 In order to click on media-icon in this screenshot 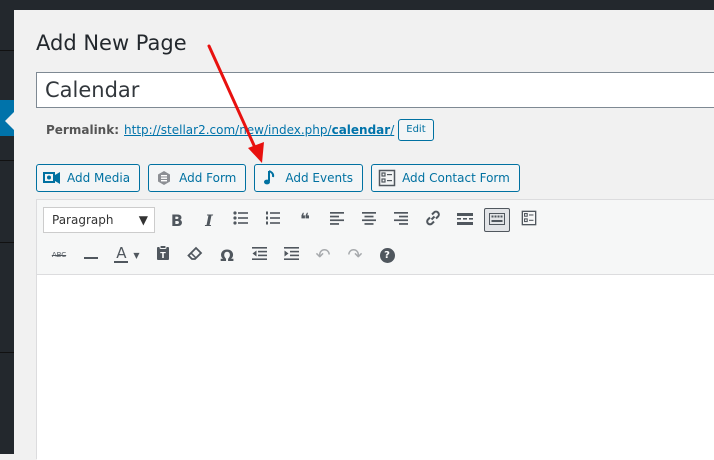, I will do `click(52, 178)`.